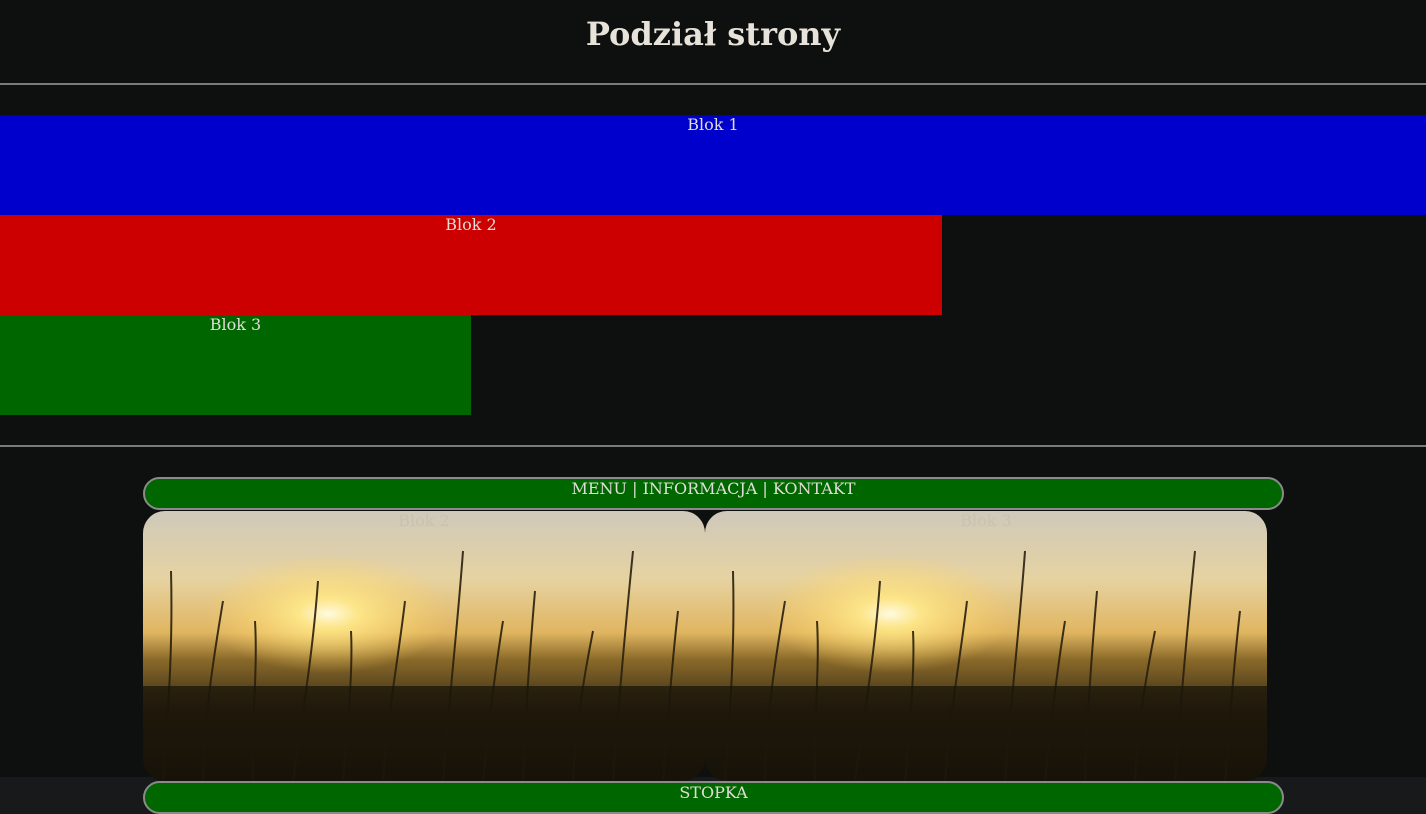 The height and width of the screenshot is (814, 1426). What do you see at coordinates (471, 224) in the screenshot?
I see `block-2-label: Blok 2` at bounding box center [471, 224].